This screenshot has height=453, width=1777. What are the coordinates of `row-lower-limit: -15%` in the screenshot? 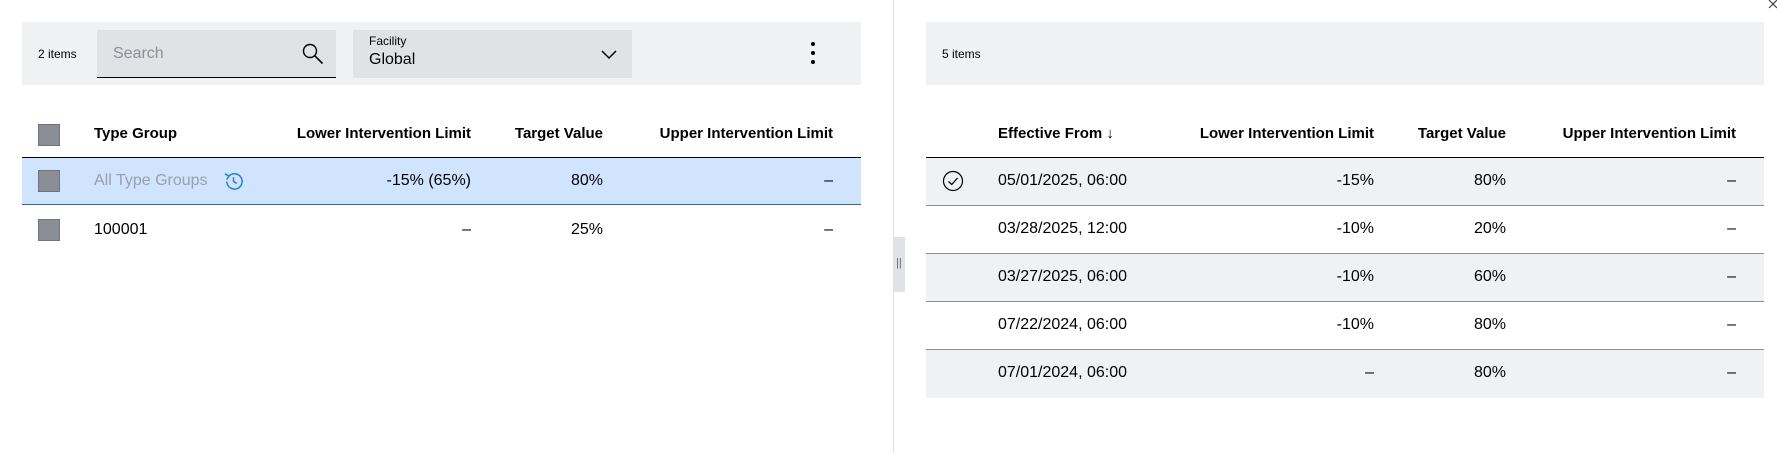 It's located at (1355, 180).